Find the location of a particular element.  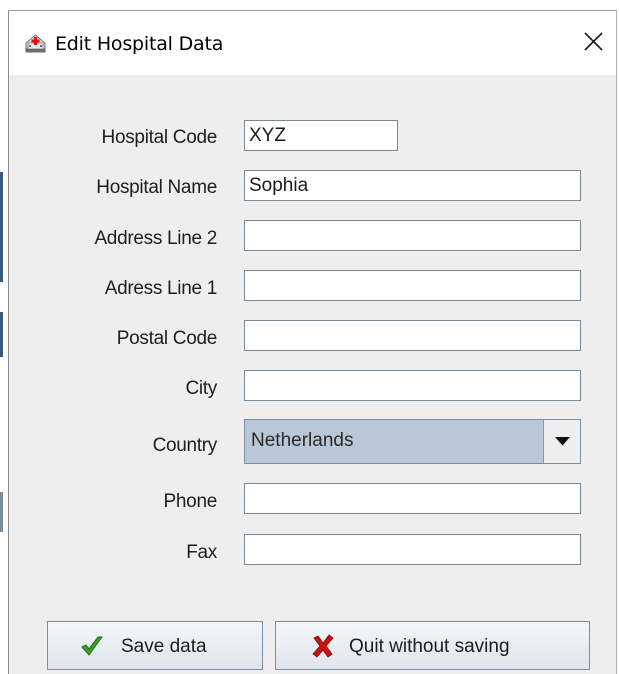

country-selected-value: Netherlands is located at coordinates (302, 440).